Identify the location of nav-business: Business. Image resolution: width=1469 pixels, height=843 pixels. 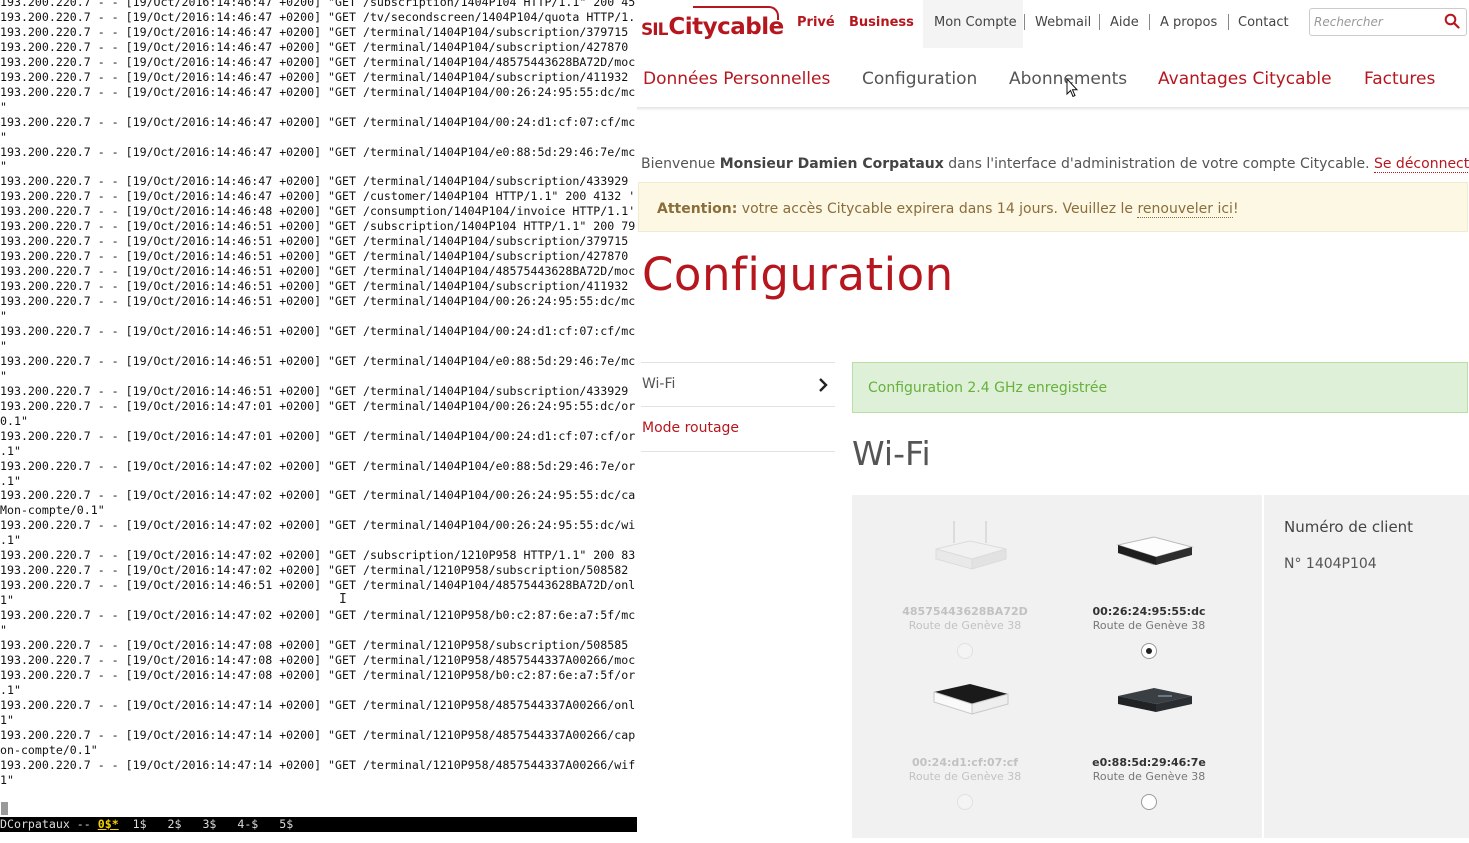
(881, 22).